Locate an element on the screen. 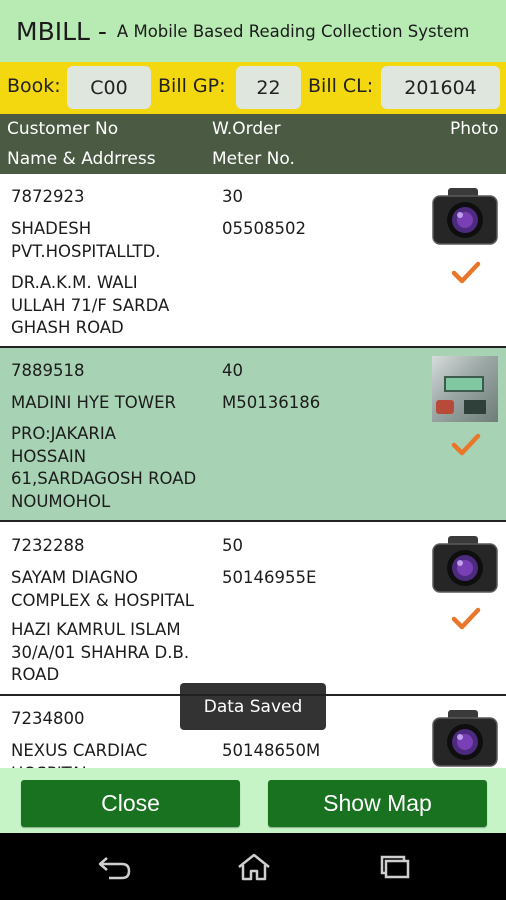 Image resolution: width=506 pixels, height=900 pixels. customer-name: SHADESH PVT.HOSPITALLTD. is located at coordinates (86, 240).